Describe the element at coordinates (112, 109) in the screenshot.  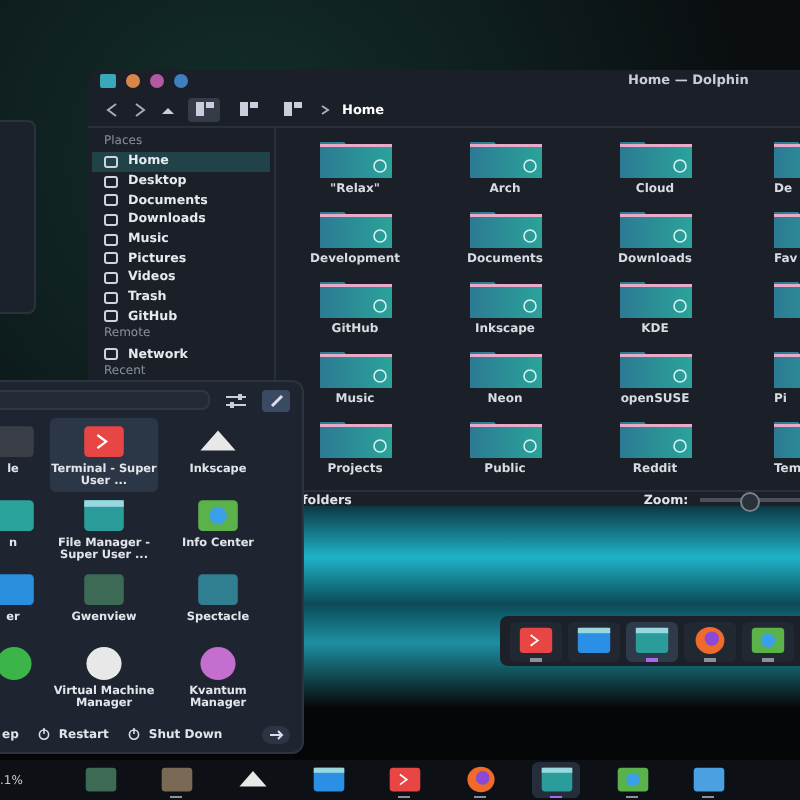
I see `back-icon` at that location.